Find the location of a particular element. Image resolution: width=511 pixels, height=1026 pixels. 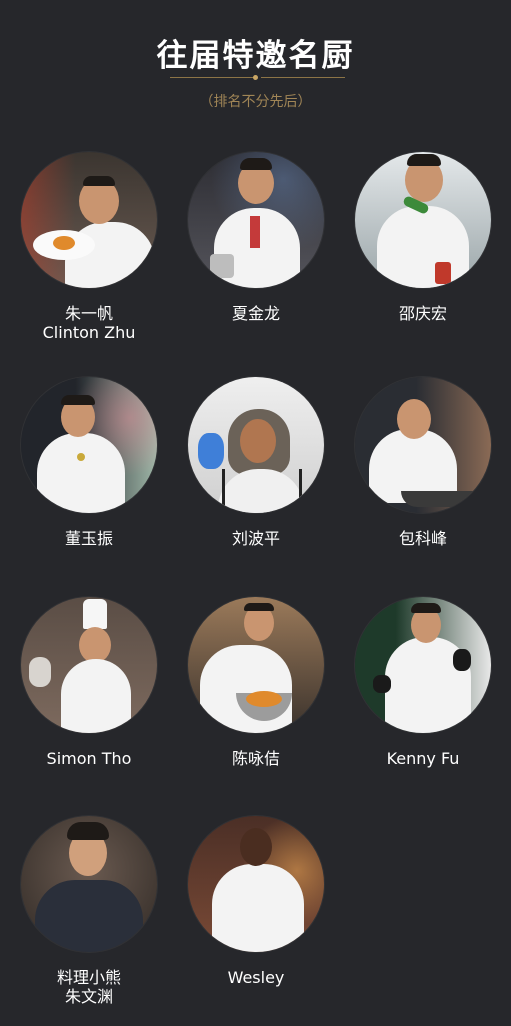

chef-card: 料理小熊 朱文渊 is located at coordinates (89, 921).